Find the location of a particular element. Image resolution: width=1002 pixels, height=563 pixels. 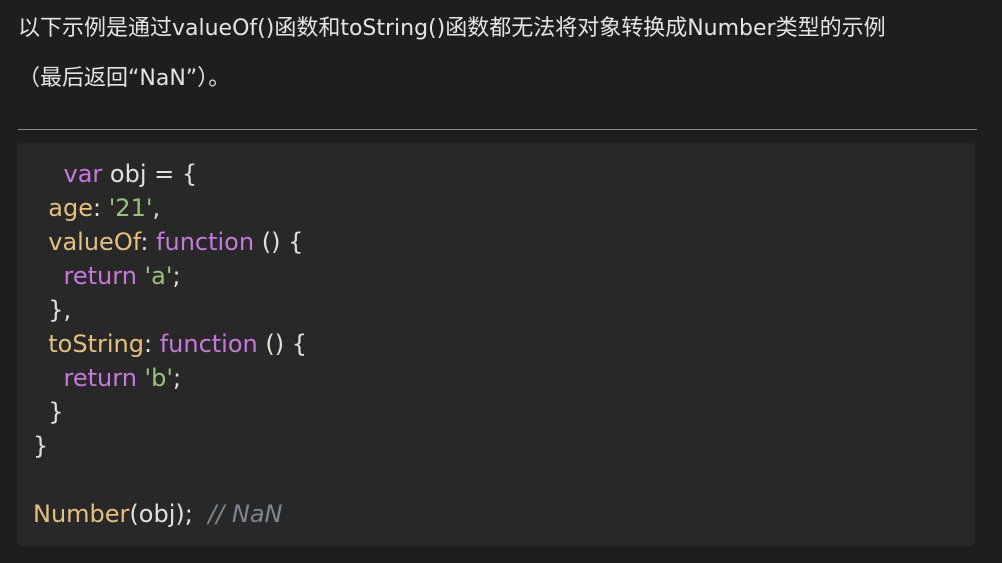

code-line-6: toString: function () { is located at coordinates (170, 344).